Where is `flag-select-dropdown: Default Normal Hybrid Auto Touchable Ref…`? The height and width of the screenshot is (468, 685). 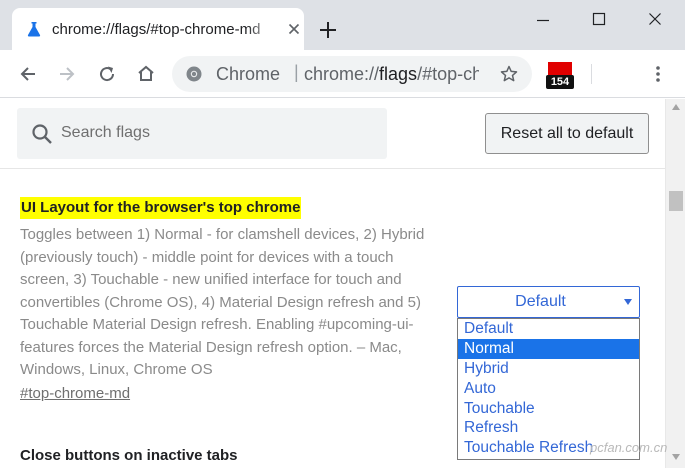
flag-select-dropdown: Default Normal Hybrid Auto Touchable Ref… is located at coordinates (548, 389).